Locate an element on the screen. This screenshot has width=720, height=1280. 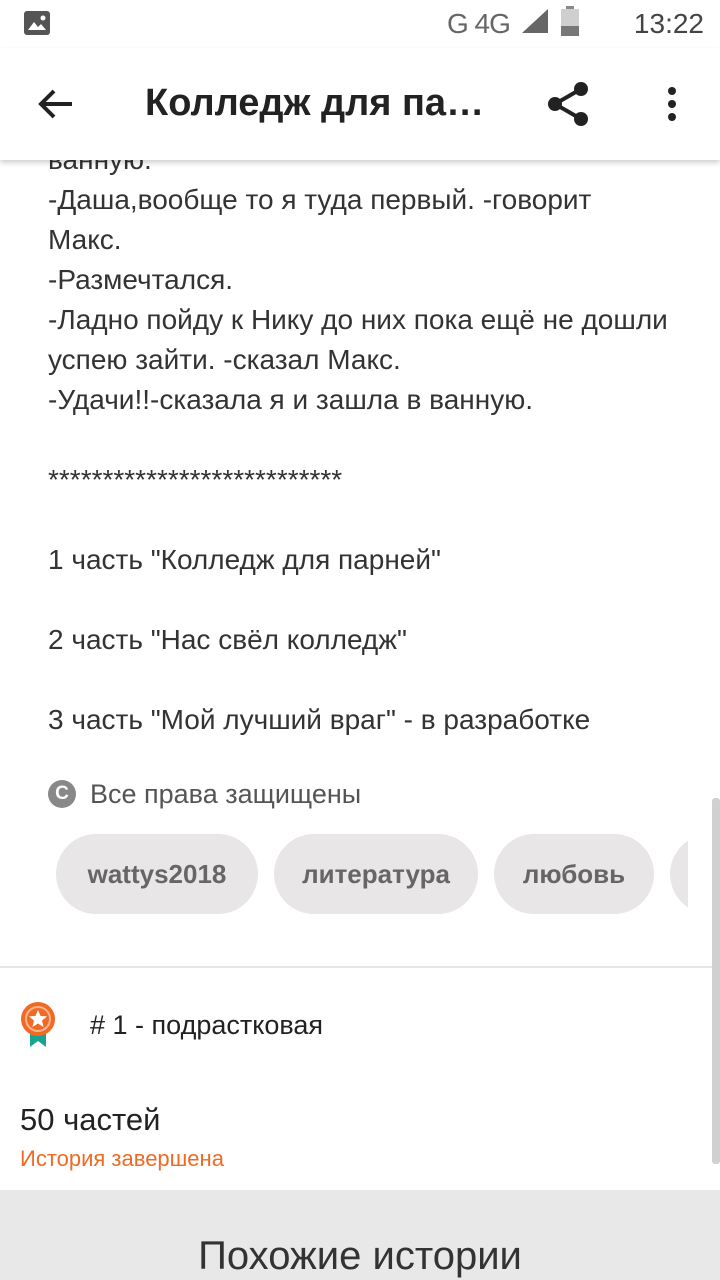
arrow-back-icon is located at coordinates (55, 104).